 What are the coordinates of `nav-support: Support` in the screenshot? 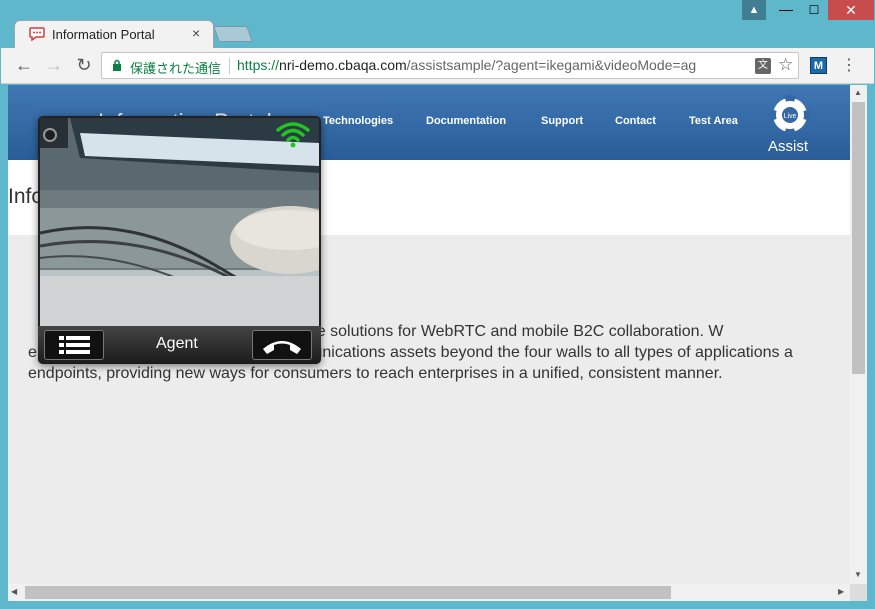 It's located at (562, 121).